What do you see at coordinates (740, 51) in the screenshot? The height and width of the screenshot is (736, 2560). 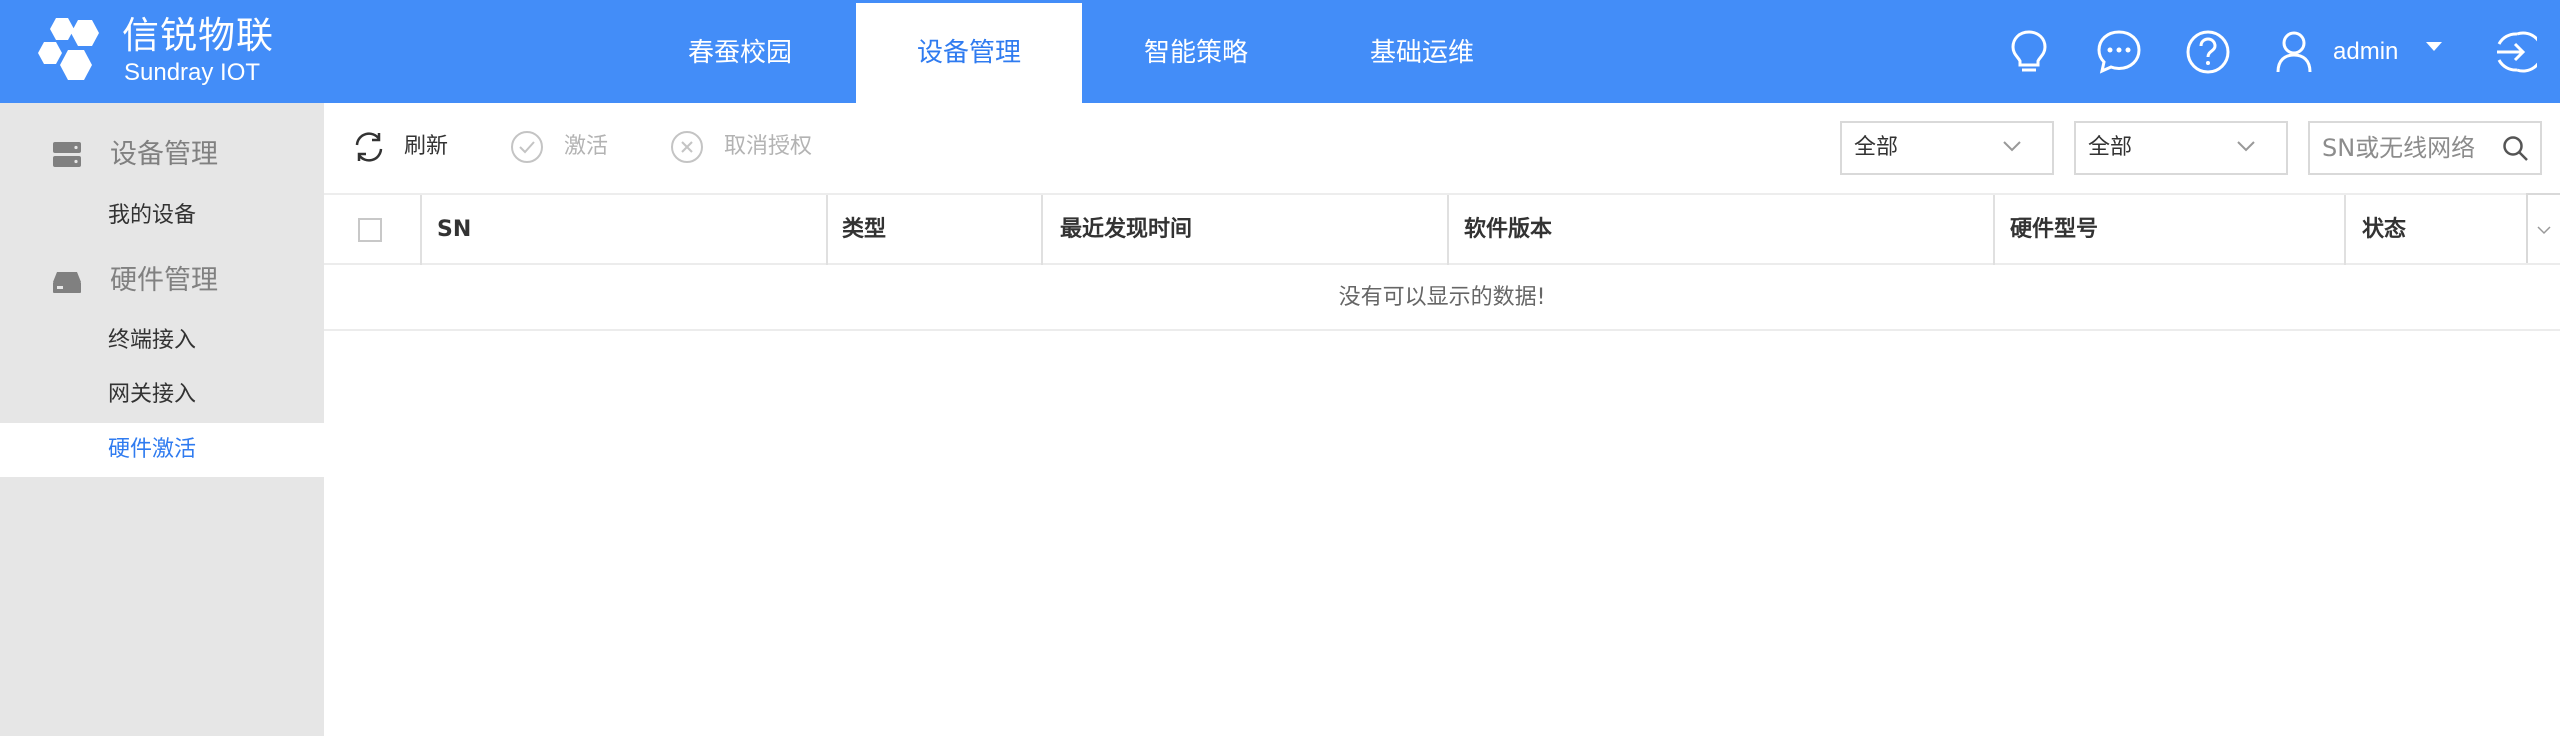 I see `tab-campus: 春蚕校园` at bounding box center [740, 51].